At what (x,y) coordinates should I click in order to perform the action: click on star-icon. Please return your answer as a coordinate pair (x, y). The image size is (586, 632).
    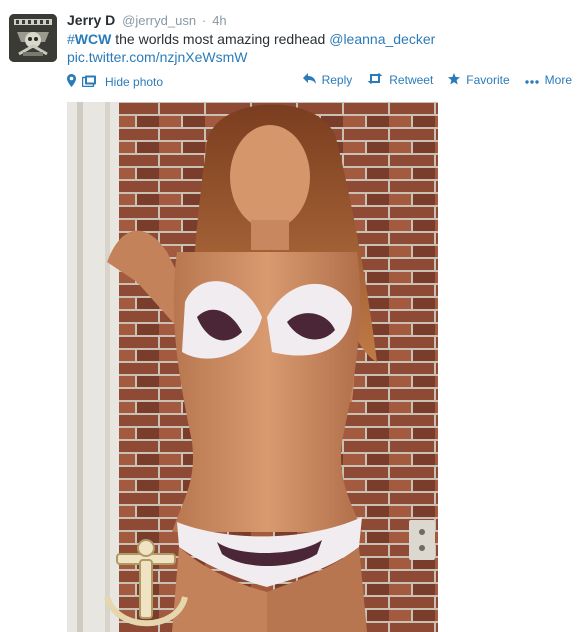
    Looking at the image, I should click on (454, 80).